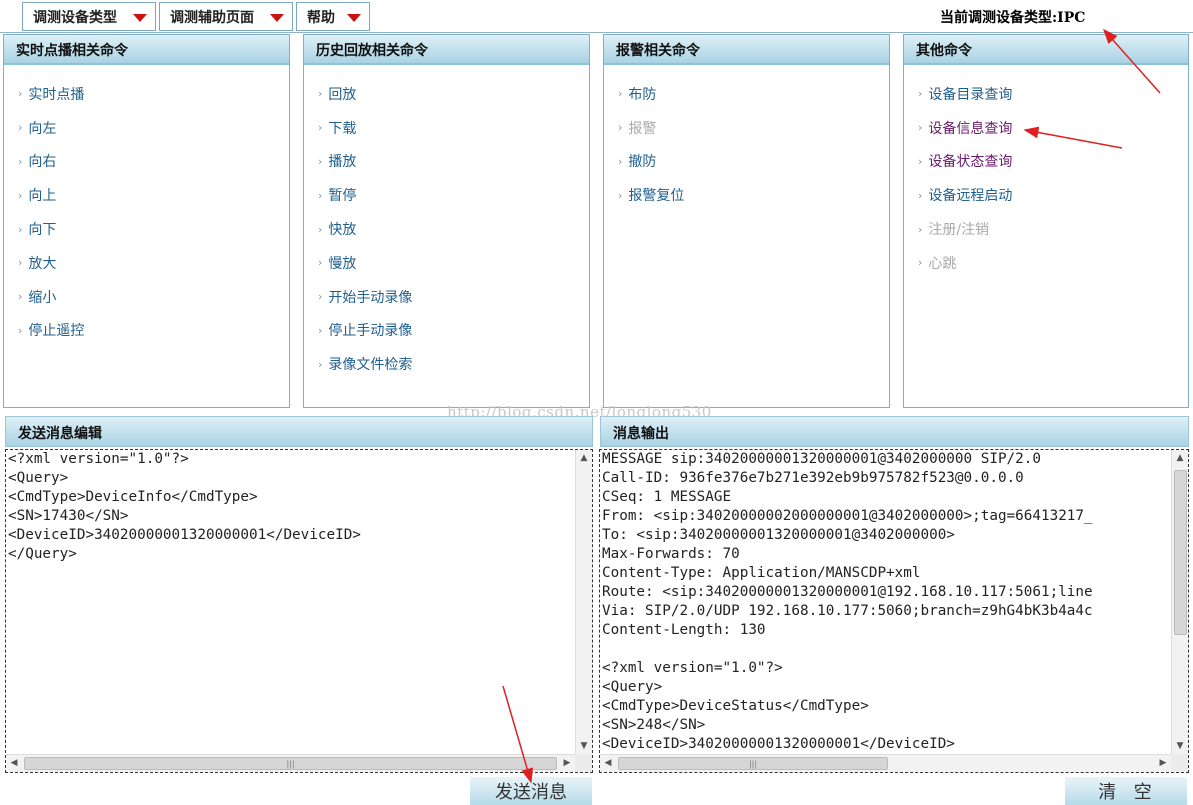 The width and height of the screenshot is (1193, 805). I want to click on command-item: › 向上, so click(146, 195).